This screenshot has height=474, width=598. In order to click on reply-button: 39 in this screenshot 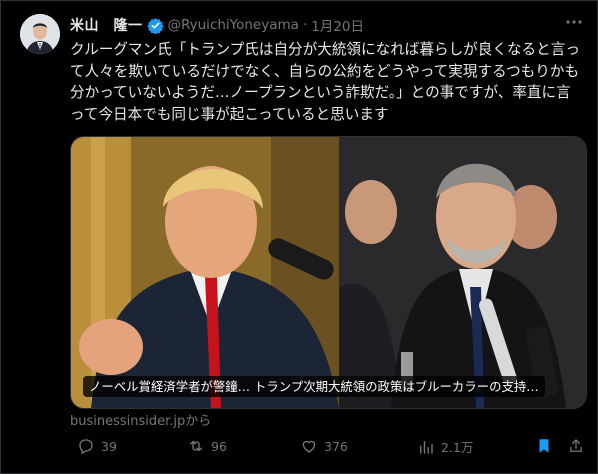, I will do `click(97, 446)`.